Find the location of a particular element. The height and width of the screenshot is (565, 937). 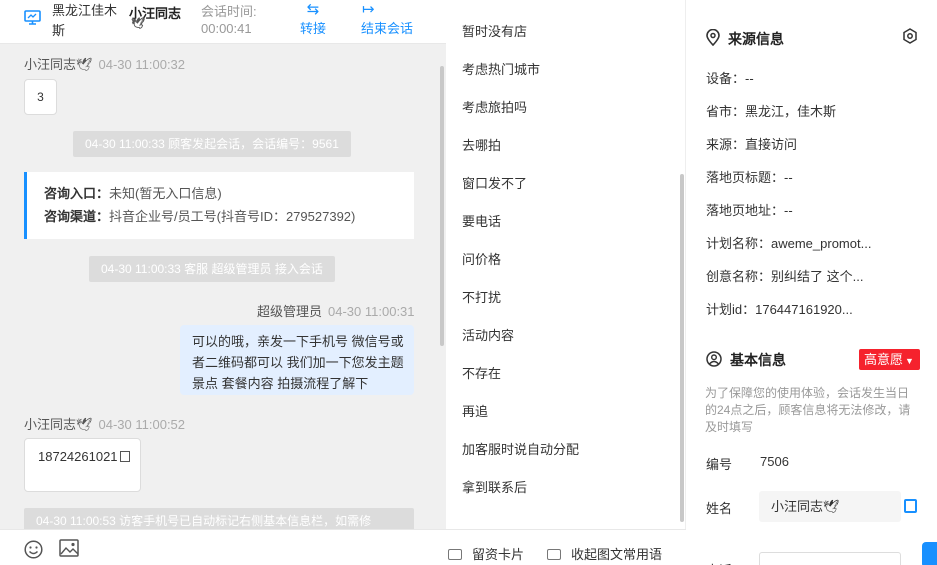

quick-phrase-item: 考虑热门城市 is located at coordinates (501, 70).